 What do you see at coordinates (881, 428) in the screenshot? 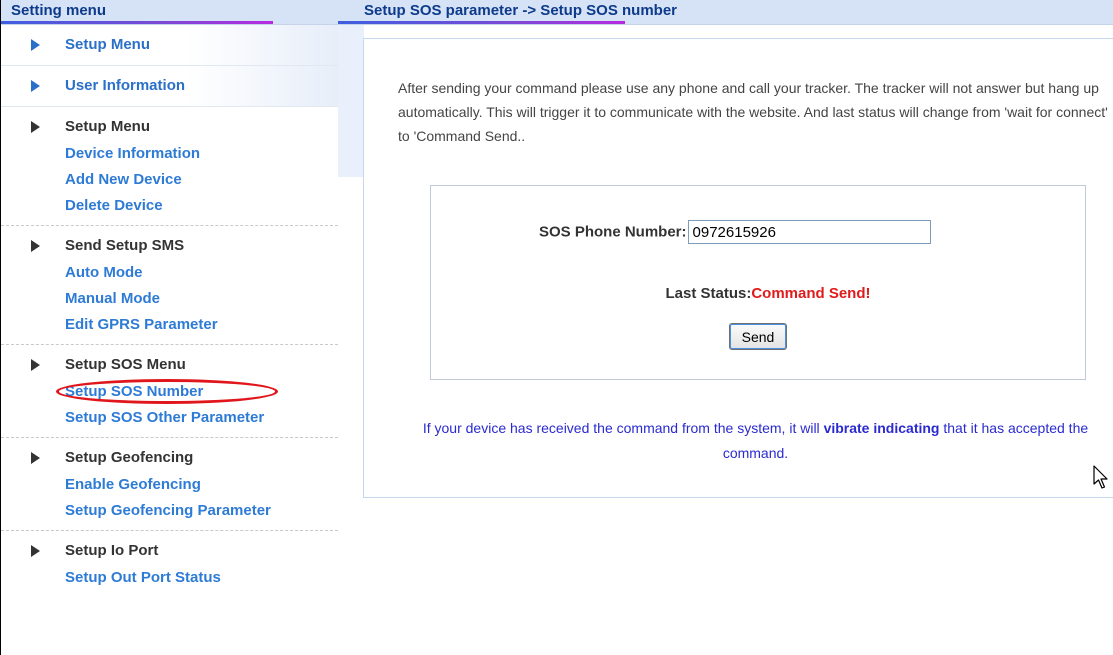
I see `note-text-bold: vibrate indicating` at bounding box center [881, 428].